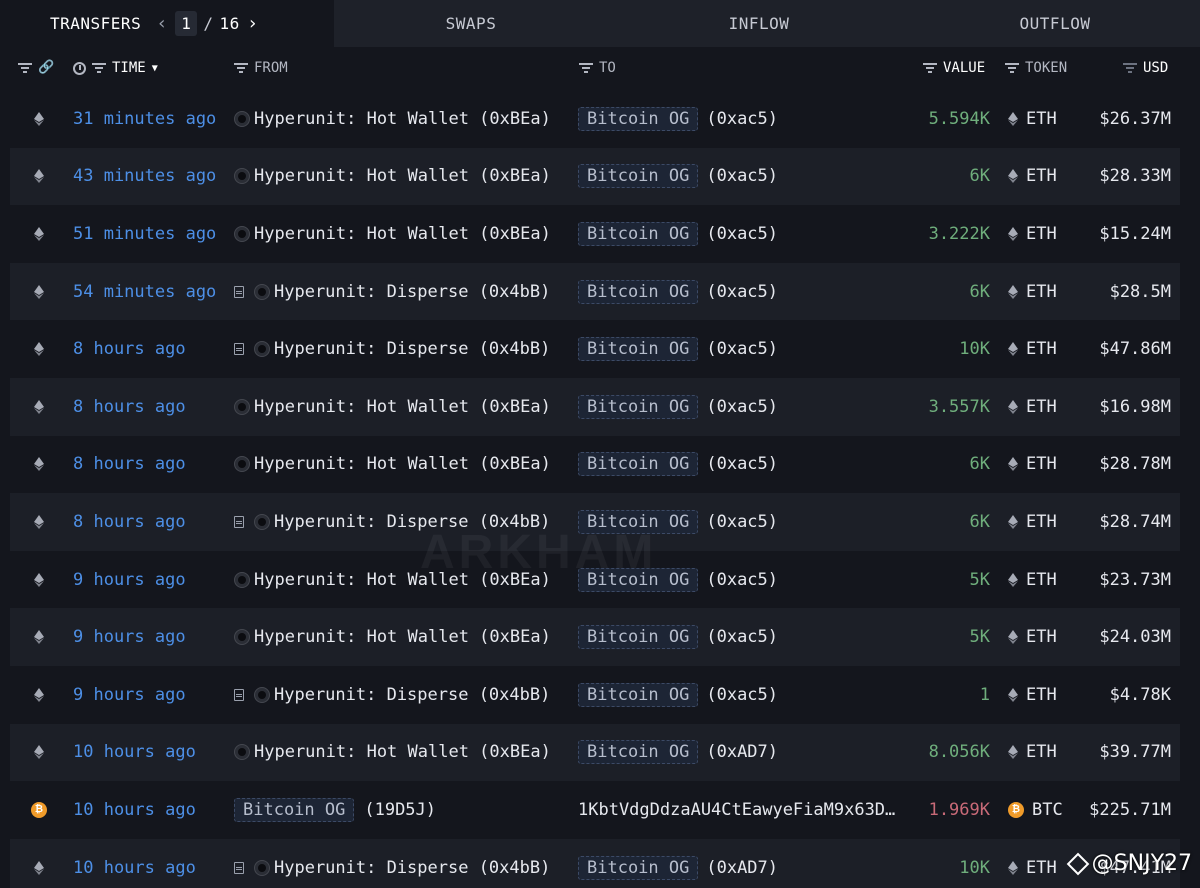 Image resolution: width=1200 pixels, height=888 pixels. What do you see at coordinates (400, 810) in the screenshot?
I see `from-address: (19D5J)` at bounding box center [400, 810].